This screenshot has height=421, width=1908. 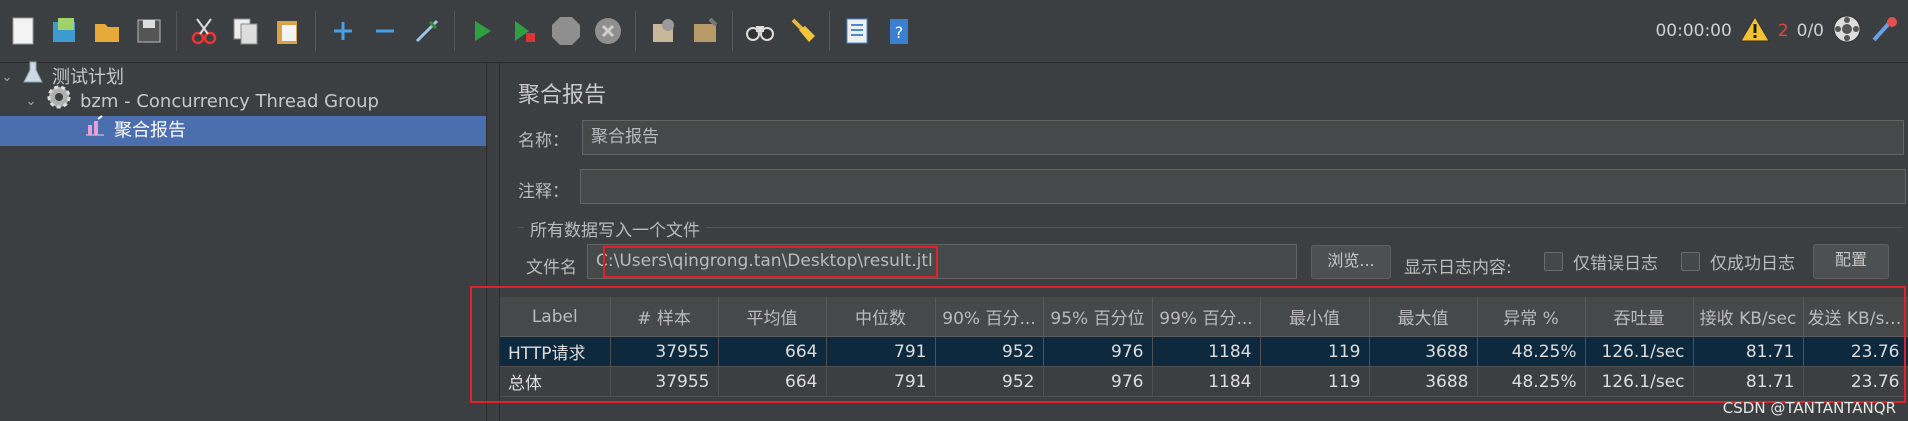 I want to click on errors-only-label: 仅错误日志, so click(x=1615, y=264).